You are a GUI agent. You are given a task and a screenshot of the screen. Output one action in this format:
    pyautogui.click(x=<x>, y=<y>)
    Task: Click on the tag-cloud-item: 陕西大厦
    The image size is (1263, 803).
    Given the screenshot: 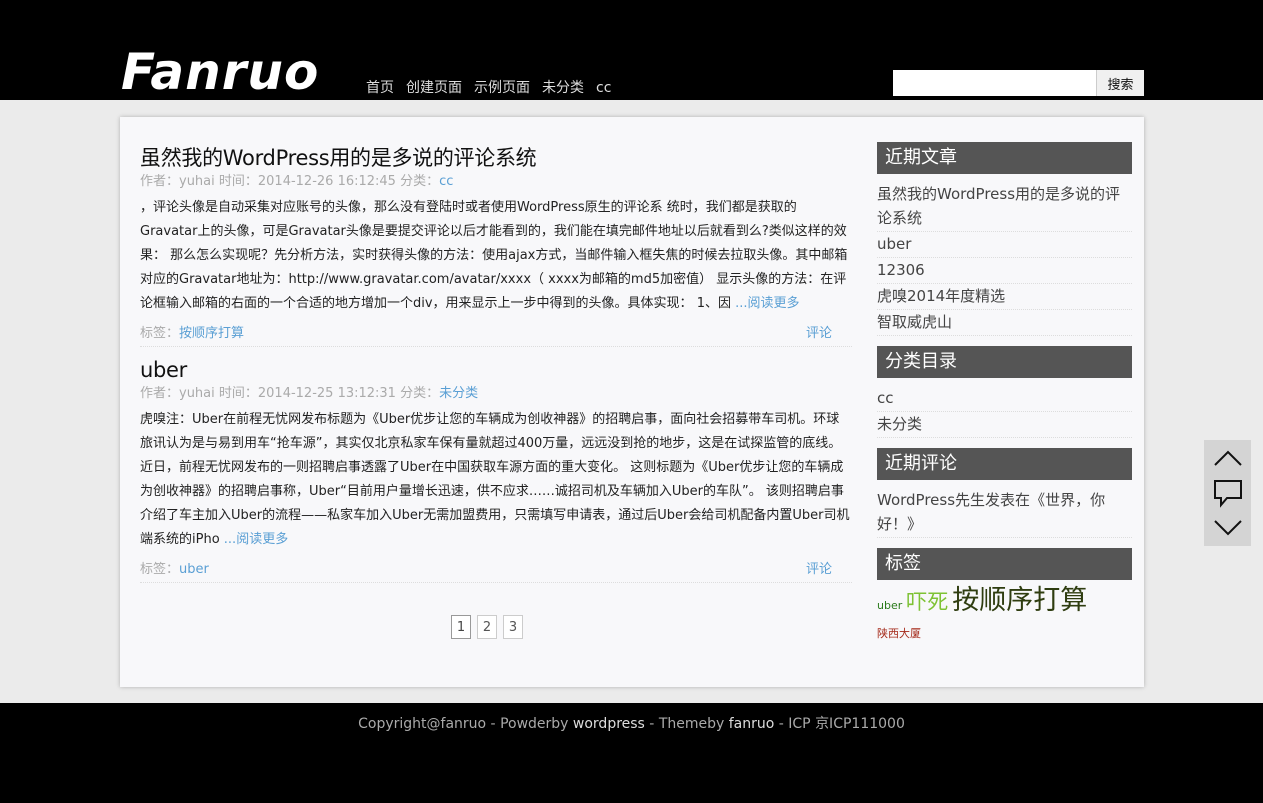 What is the action you would take?
    pyautogui.click(x=899, y=634)
    